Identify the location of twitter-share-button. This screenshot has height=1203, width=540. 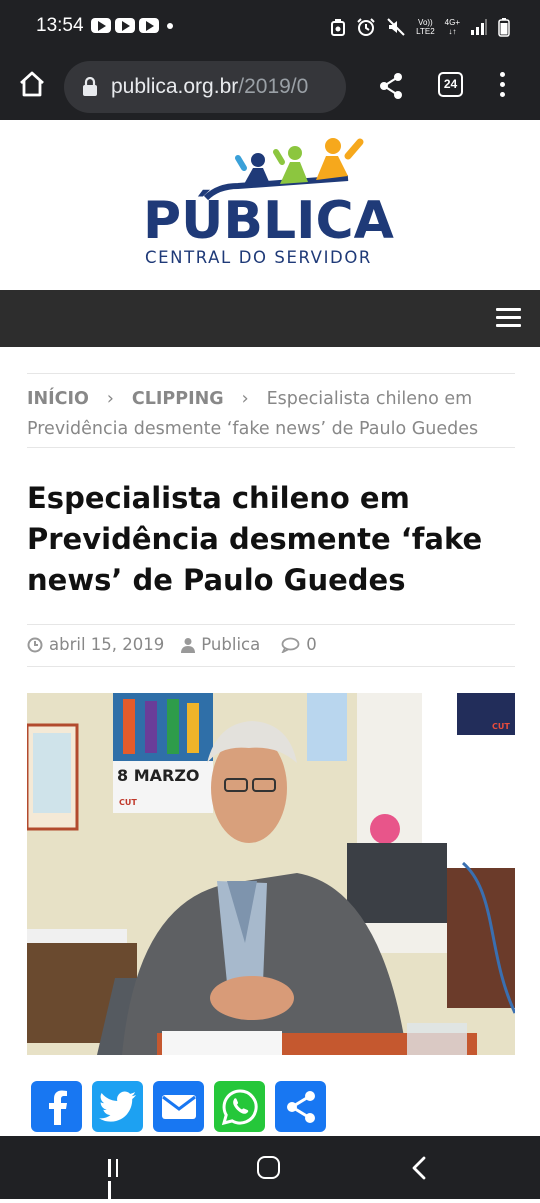
(117, 1106).